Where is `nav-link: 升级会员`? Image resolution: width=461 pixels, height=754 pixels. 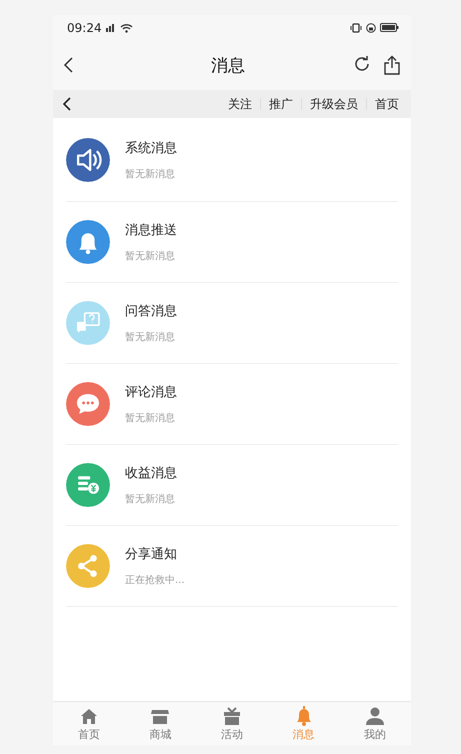 nav-link: 升级会员 is located at coordinates (334, 104).